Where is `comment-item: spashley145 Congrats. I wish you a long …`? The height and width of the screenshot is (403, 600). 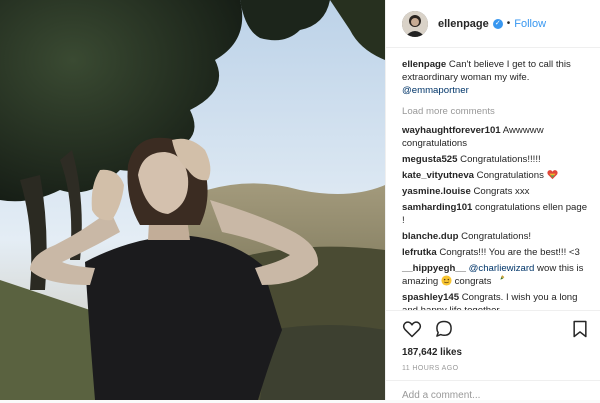 comment-item: spashley145 Congrats. I wish you a long … is located at coordinates (497, 300).